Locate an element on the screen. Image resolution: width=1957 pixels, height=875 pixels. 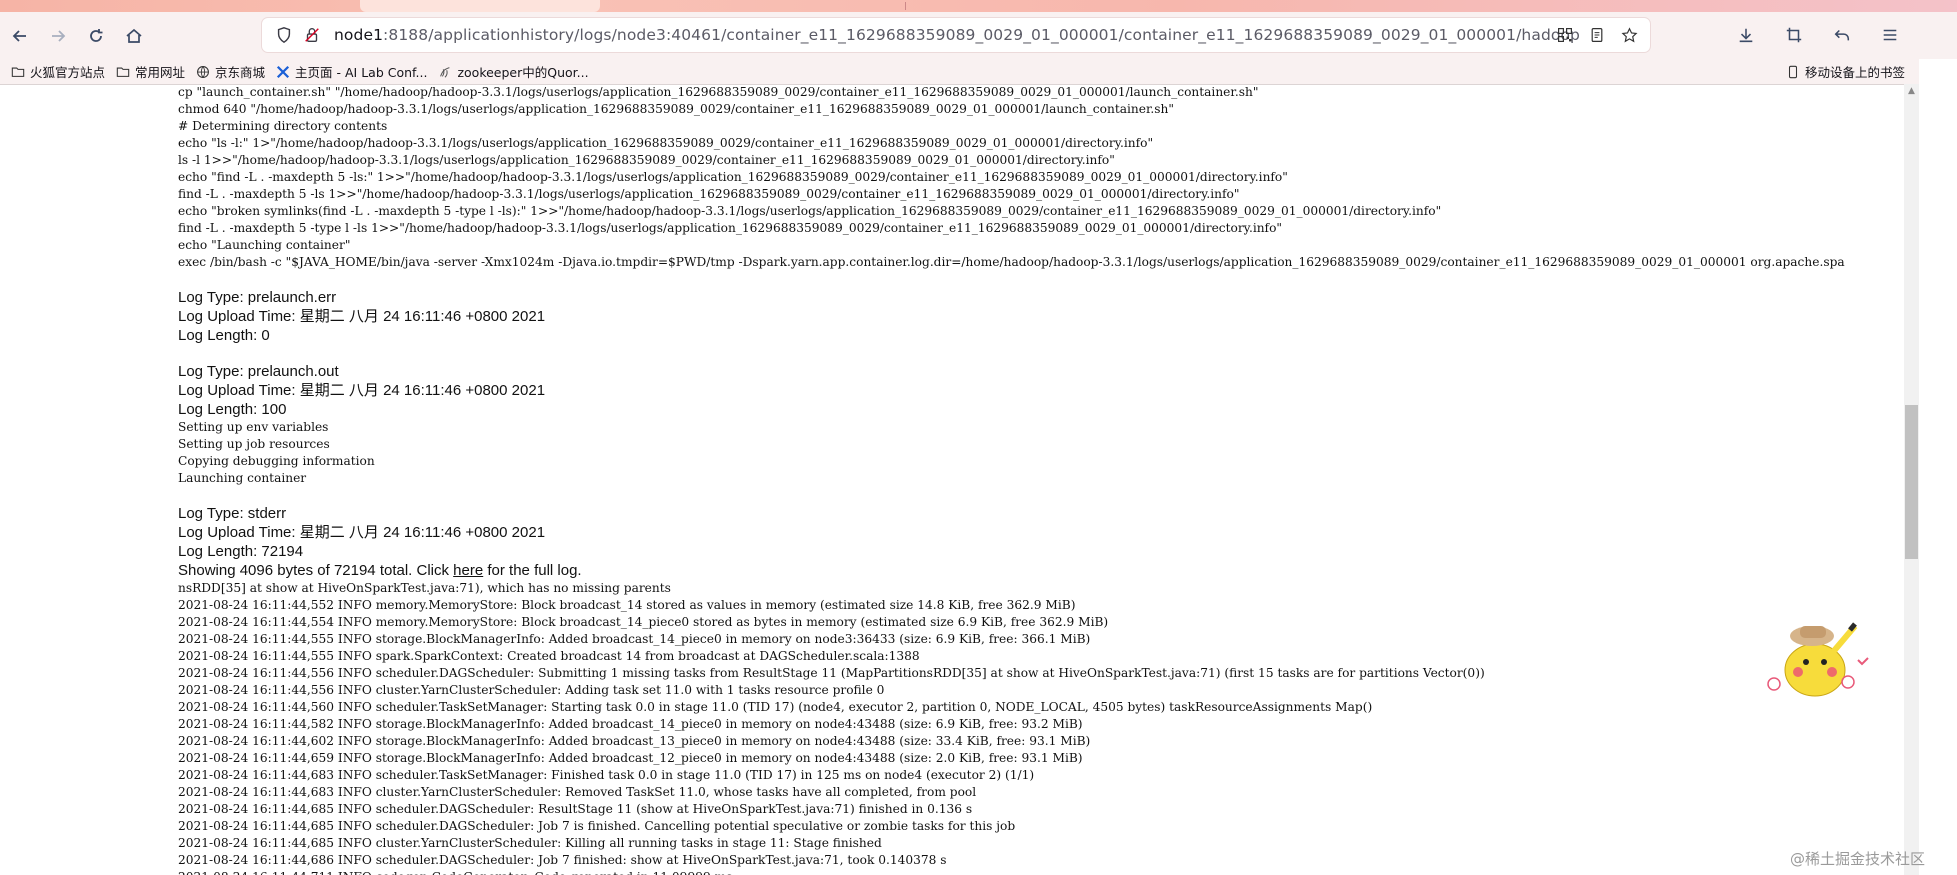
mobile-bookmarks: 移动设备上的书签 is located at coordinates (1845, 71).